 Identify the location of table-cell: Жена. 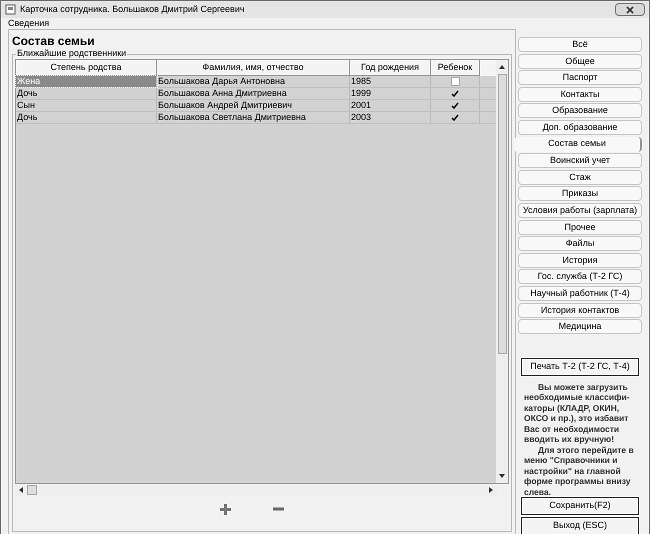
(86, 81).